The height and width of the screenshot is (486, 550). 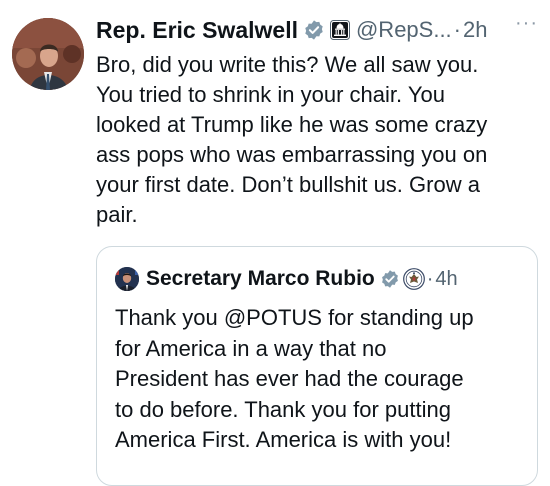 I want to click on more-options-icon: ···, so click(x=526, y=23).